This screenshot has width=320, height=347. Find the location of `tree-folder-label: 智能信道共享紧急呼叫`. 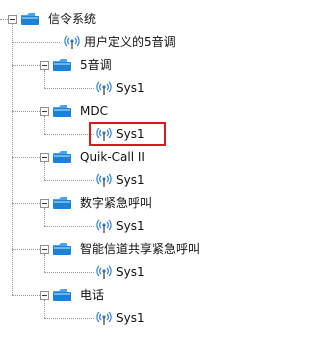

tree-folder-label: 智能信道共享紧急呼叫 is located at coordinates (140, 249).